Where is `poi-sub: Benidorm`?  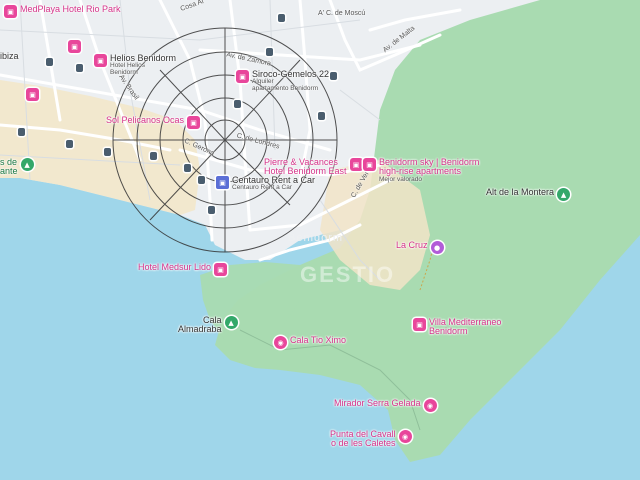
poi-sub: Benidorm is located at coordinates (124, 73).